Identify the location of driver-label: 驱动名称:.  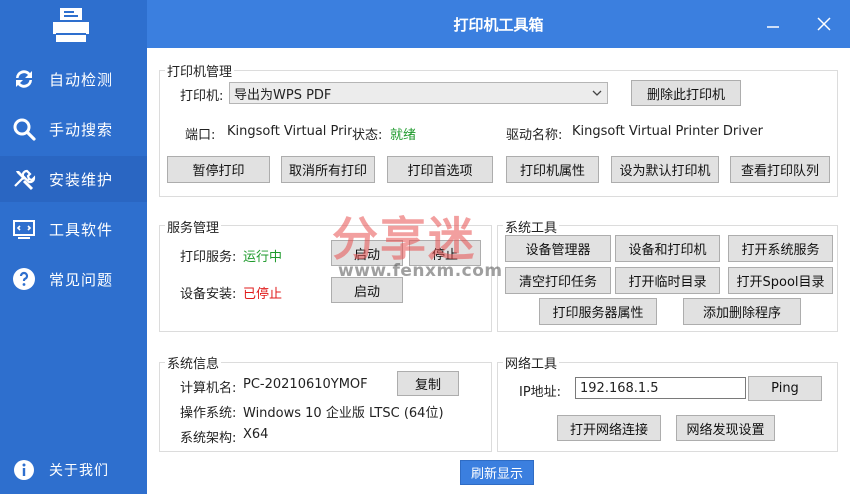
(534, 135).